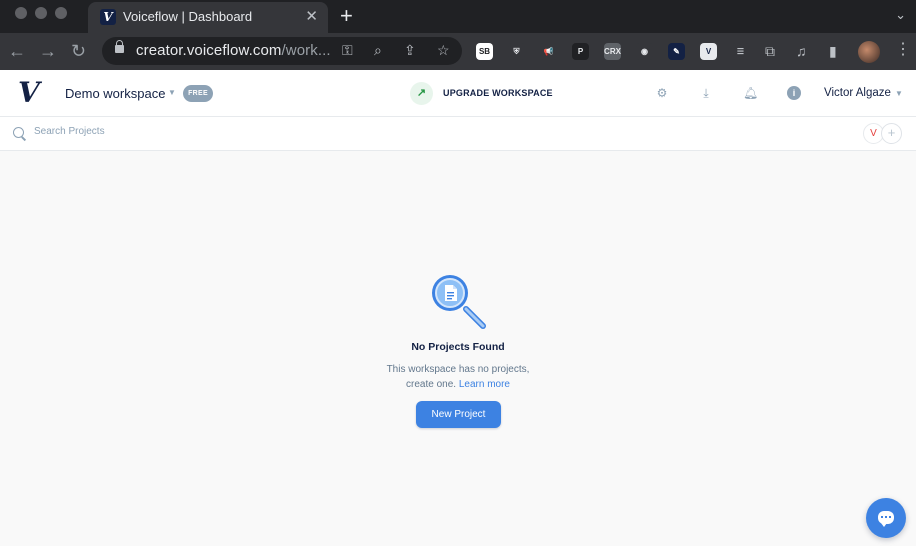  Describe the element at coordinates (184, 131) in the screenshot. I see `search-input` at that location.